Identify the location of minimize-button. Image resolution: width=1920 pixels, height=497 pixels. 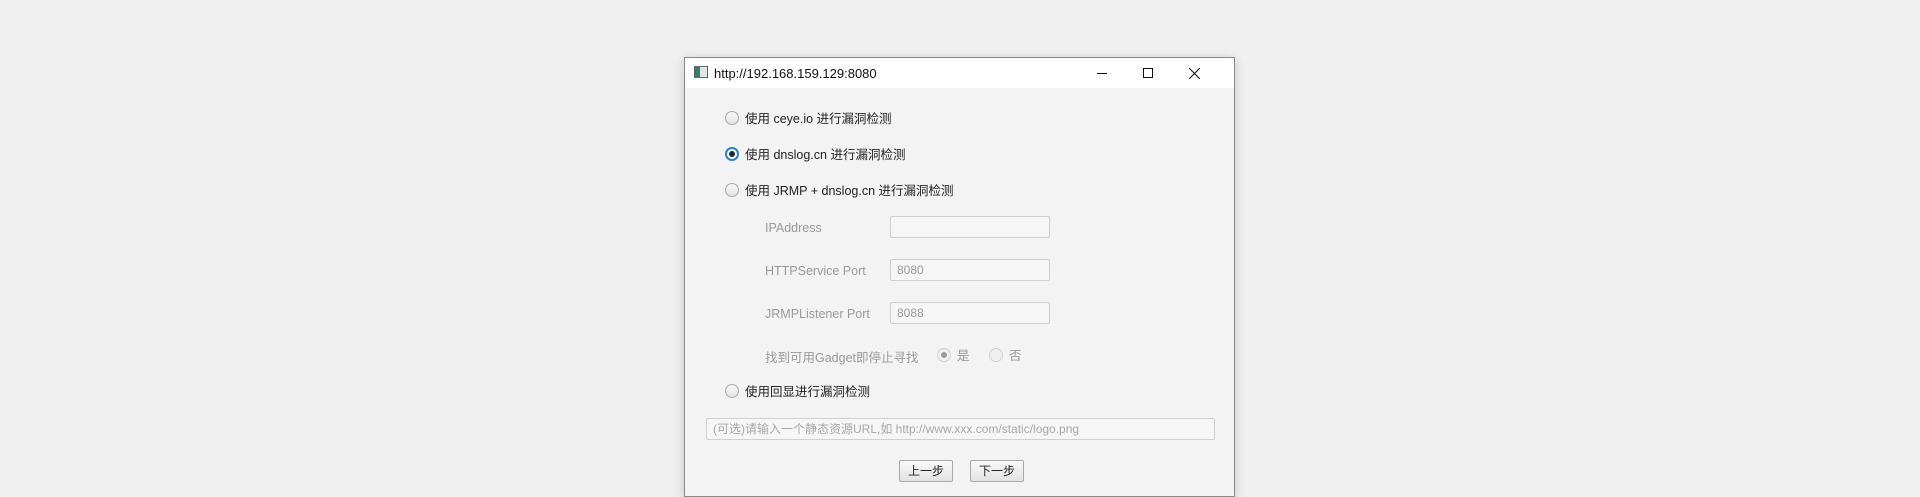
(1102, 73).